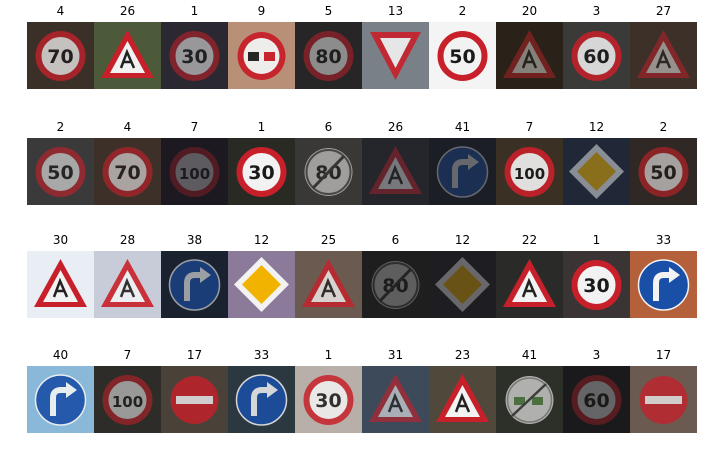 The width and height of the screenshot is (707, 454). I want to click on traffic-sign-image: 80, so click(328, 55).